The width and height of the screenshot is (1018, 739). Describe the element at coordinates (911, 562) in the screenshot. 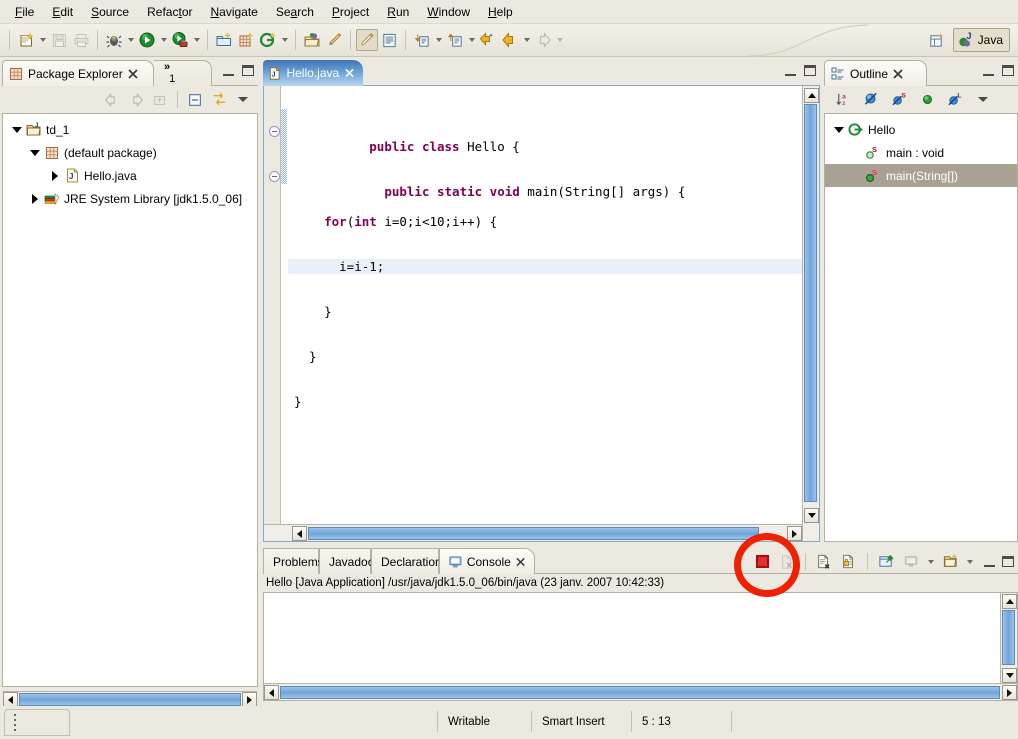

I see `display-selected-console-button` at that location.